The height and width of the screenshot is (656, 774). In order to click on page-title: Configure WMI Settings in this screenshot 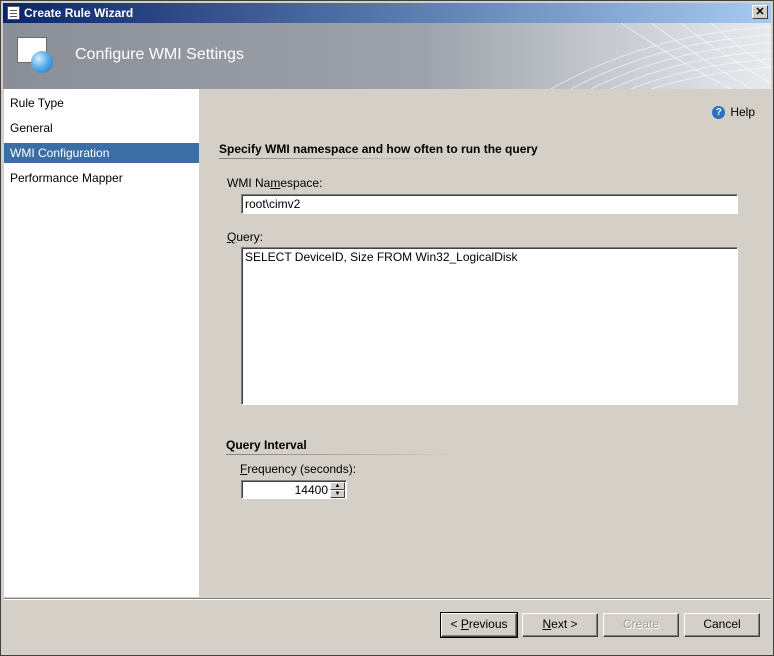, I will do `click(159, 54)`.